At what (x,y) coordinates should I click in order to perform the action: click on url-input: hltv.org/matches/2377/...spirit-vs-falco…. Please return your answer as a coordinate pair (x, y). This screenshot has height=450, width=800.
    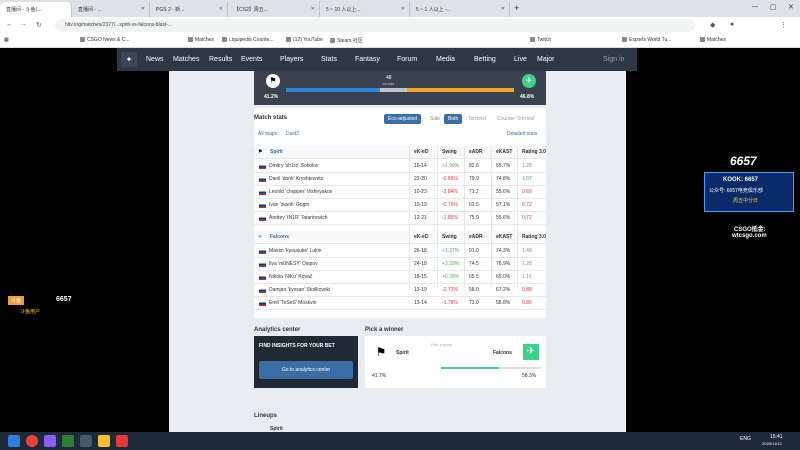
    Looking at the image, I should click on (375, 25).